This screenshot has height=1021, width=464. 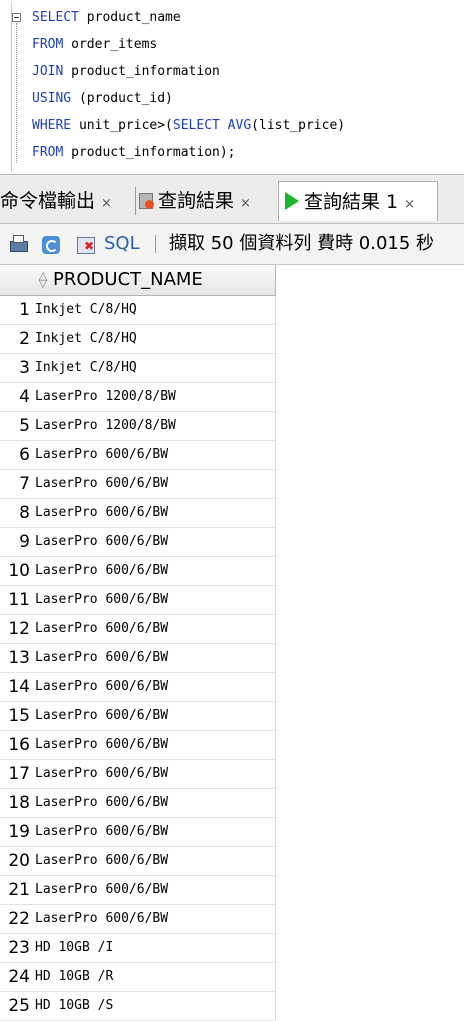 I want to click on table-row: 9 LaserPro 600/6/BW, so click(x=138, y=542).